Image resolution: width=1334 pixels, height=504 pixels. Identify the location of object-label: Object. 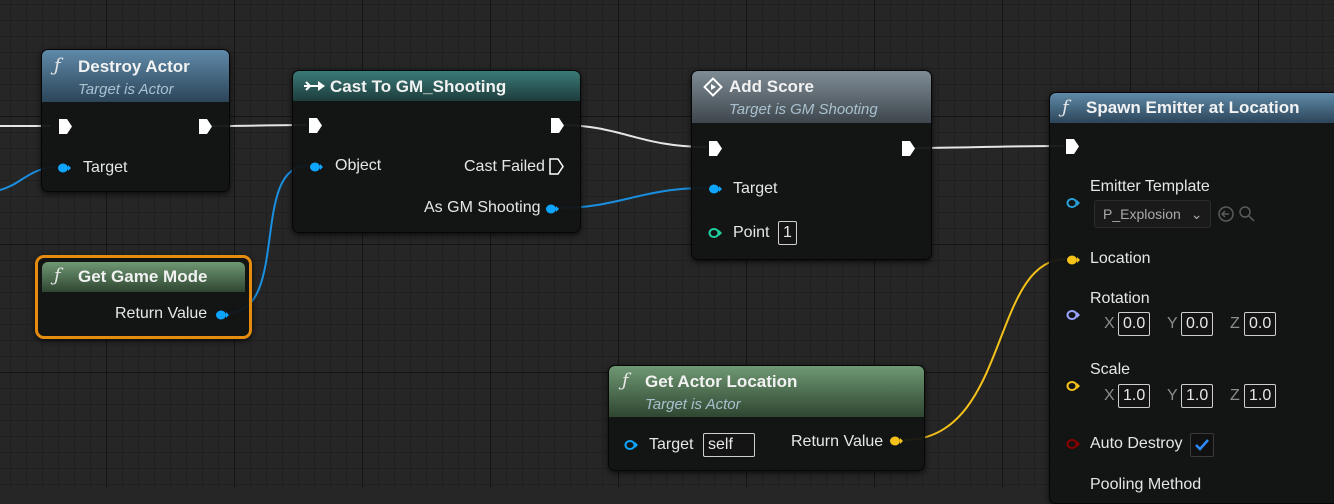
(358, 165).